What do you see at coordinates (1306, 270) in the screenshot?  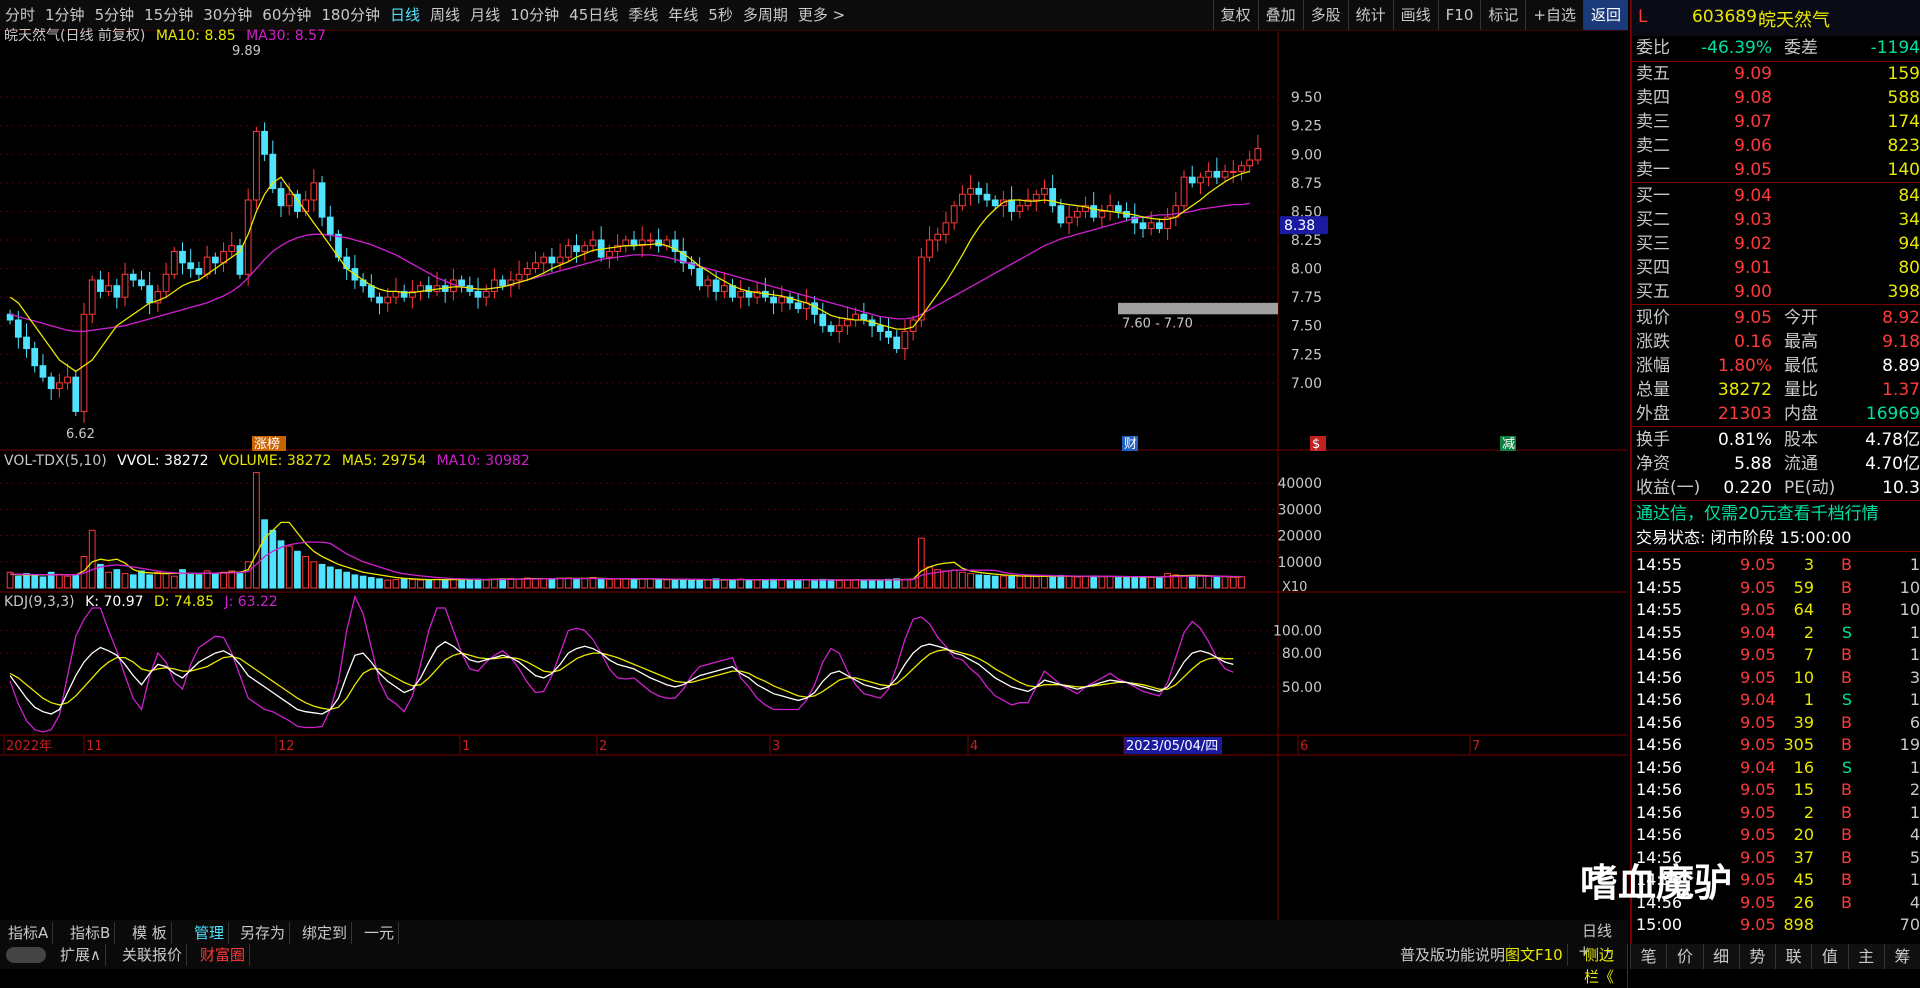 I see `price-tick-label: 8.00` at bounding box center [1306, 270].